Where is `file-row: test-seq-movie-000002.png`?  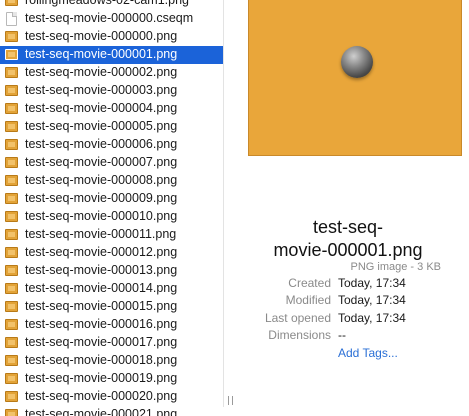 file-row: test-seq-movie-000002.png is located at coordinates (111, 73).